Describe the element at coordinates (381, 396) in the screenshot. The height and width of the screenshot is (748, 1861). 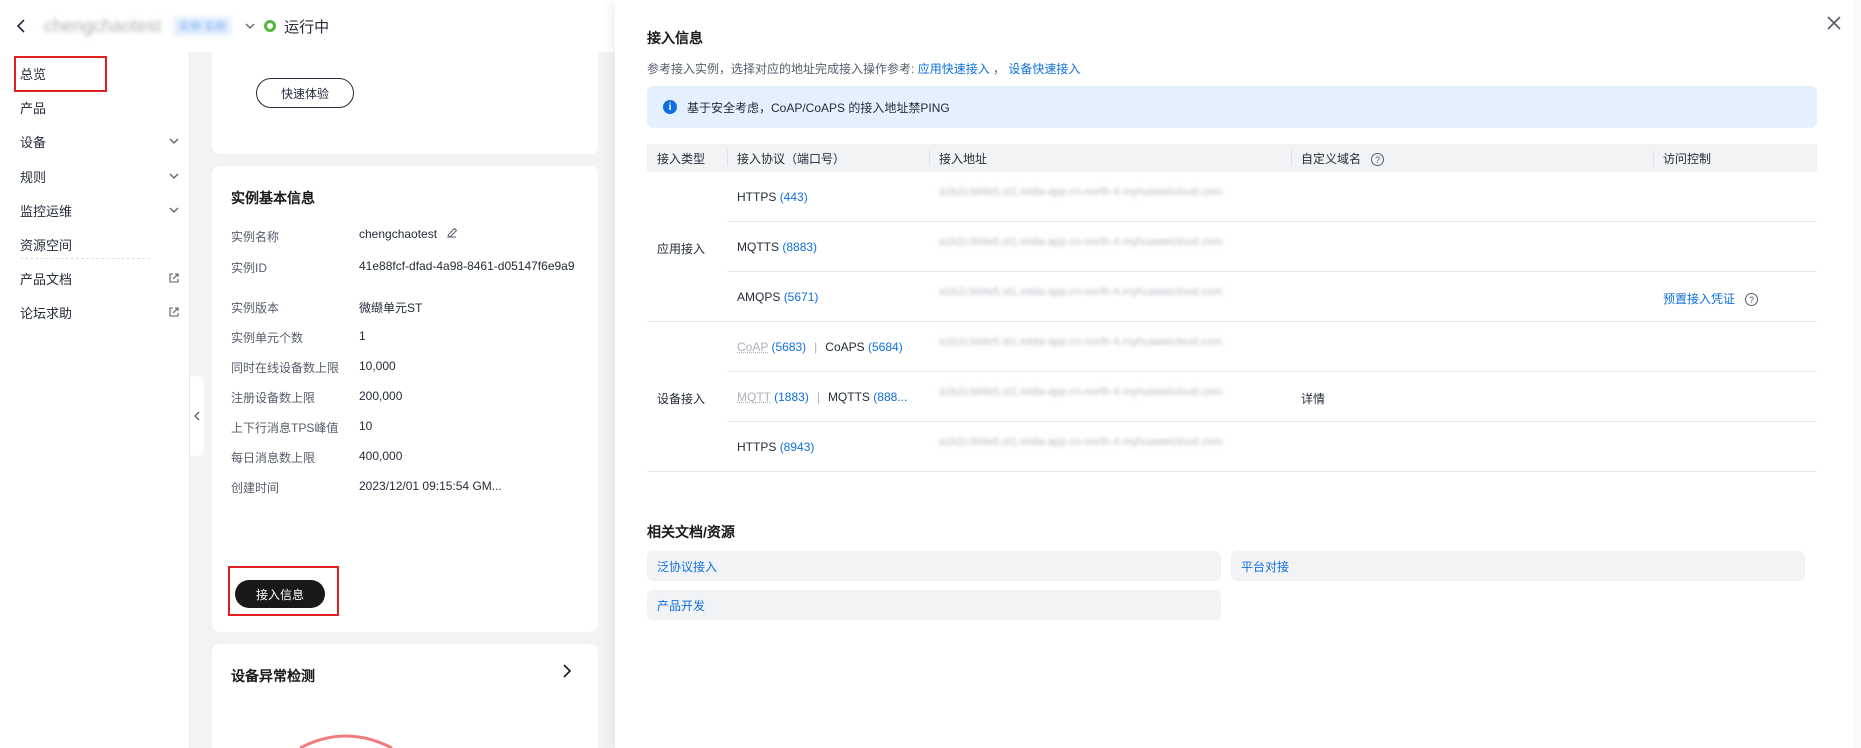
I see `registered-devices-value: 200,000` at that location.